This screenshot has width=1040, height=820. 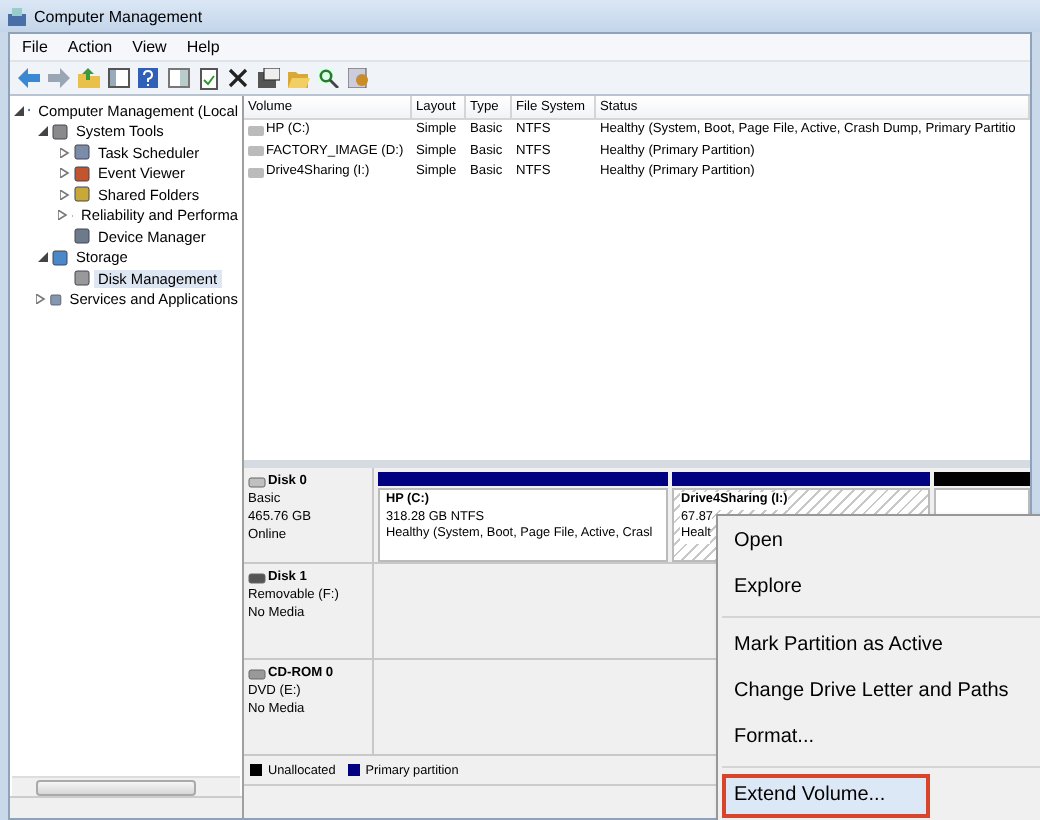 What do you see at coordinates (208, 78) in the screenshot?
I see `document-check-icon` at bounding box center [208, 78].